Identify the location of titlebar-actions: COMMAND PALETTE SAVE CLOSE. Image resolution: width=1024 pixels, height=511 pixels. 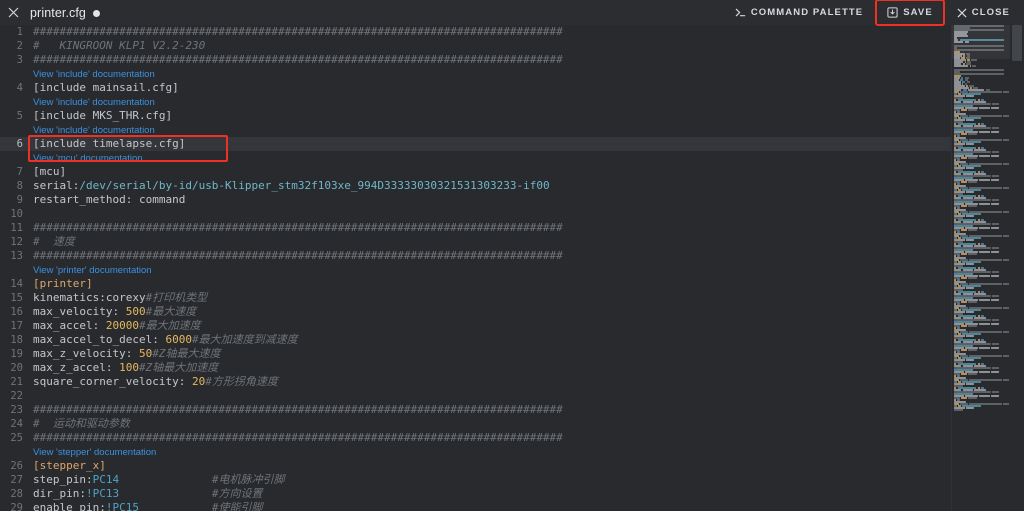
(875, 13).